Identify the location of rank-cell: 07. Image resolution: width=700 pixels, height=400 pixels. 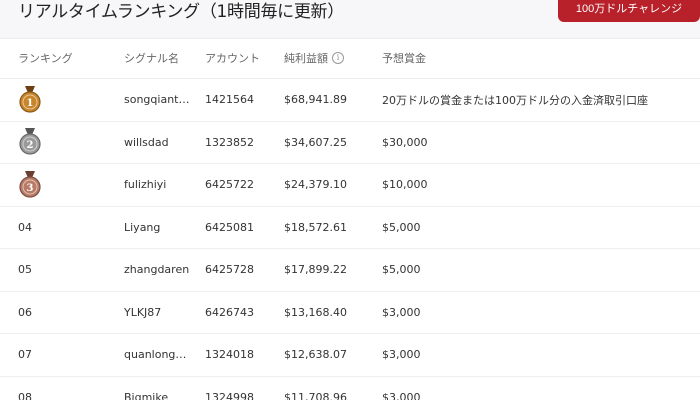
(25, 355).